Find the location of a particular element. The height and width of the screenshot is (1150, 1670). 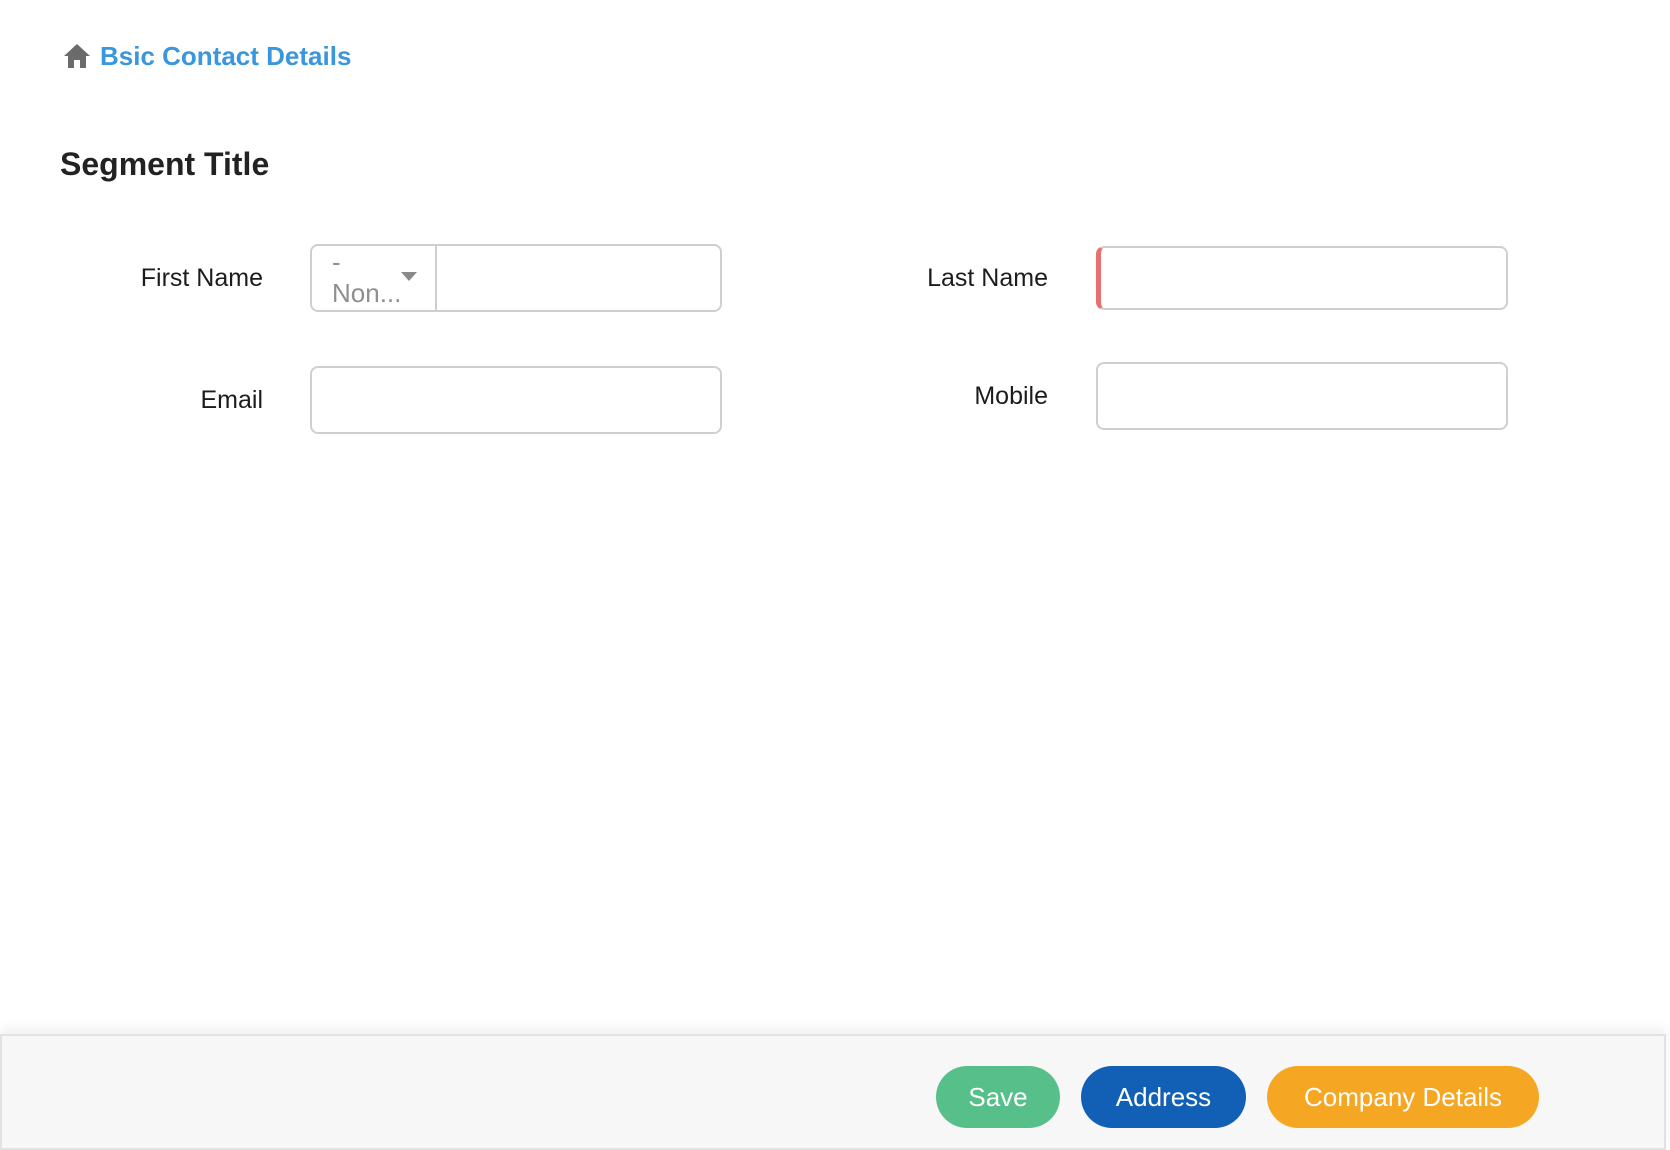

mobile-input is located at coordinates (1302, 396).